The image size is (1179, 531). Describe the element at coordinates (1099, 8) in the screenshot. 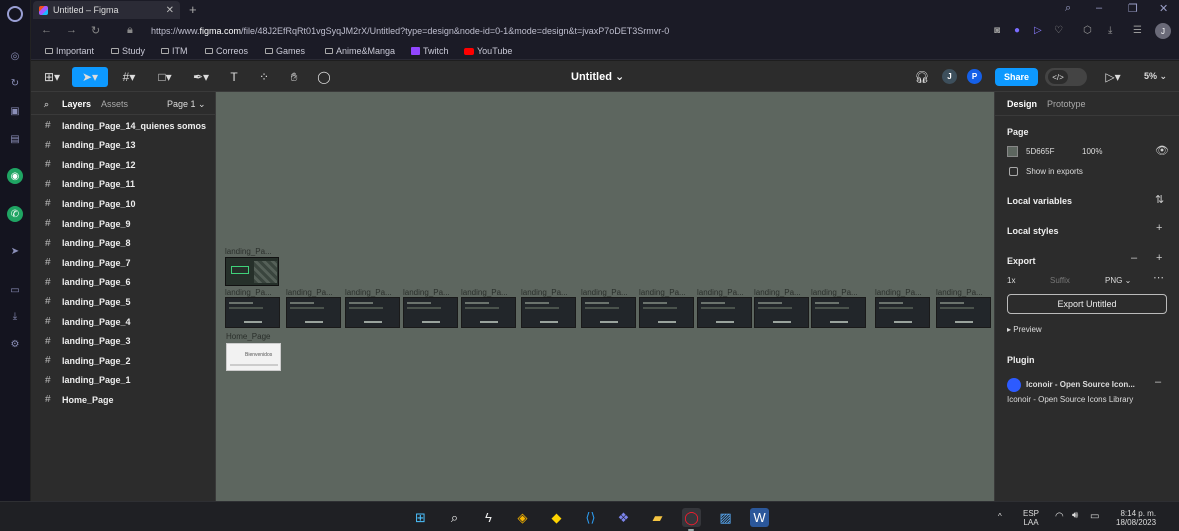

I see `minimize-icon: –` at that location.